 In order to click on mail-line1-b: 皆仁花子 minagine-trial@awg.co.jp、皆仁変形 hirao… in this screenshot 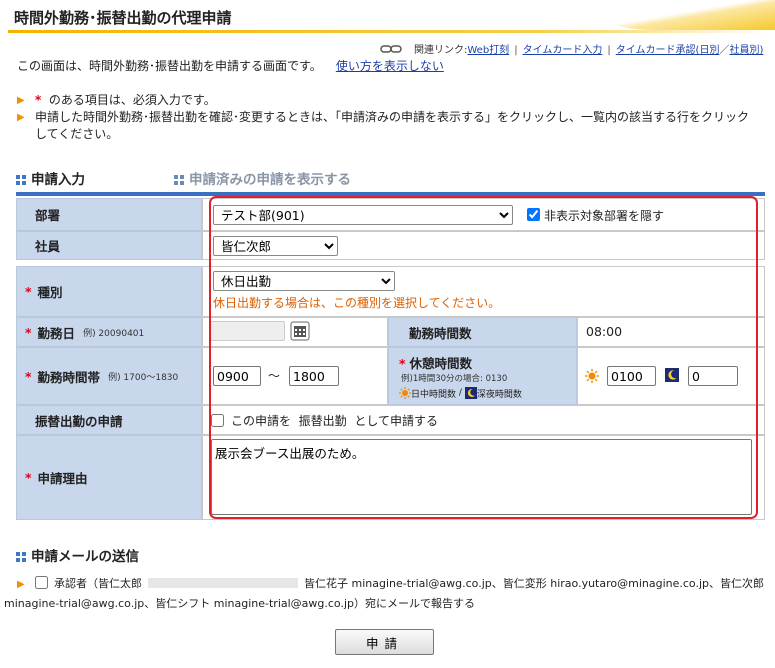, I will do `click(534, 583)`.